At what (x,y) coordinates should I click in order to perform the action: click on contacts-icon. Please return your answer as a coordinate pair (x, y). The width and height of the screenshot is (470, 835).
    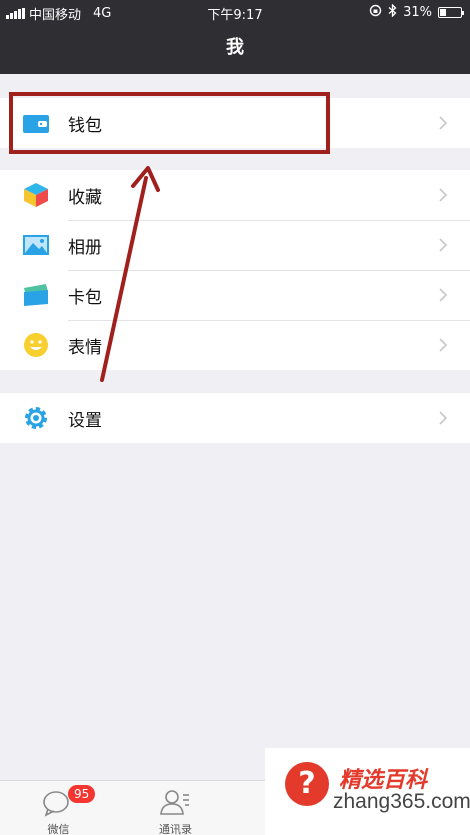
    Looking at the image, I should click on (174, 802).